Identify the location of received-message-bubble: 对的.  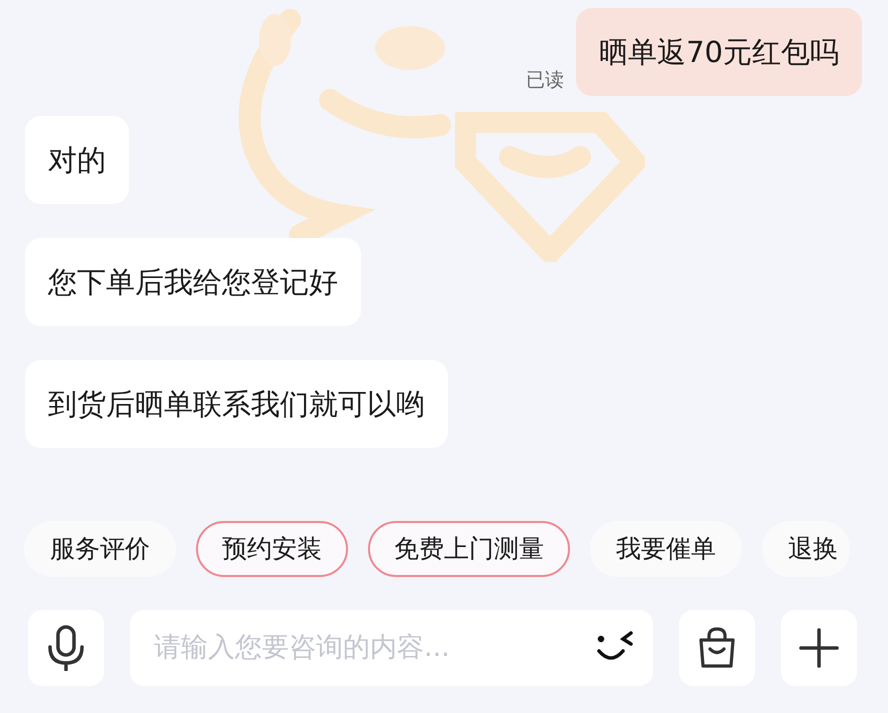
(77, 160).